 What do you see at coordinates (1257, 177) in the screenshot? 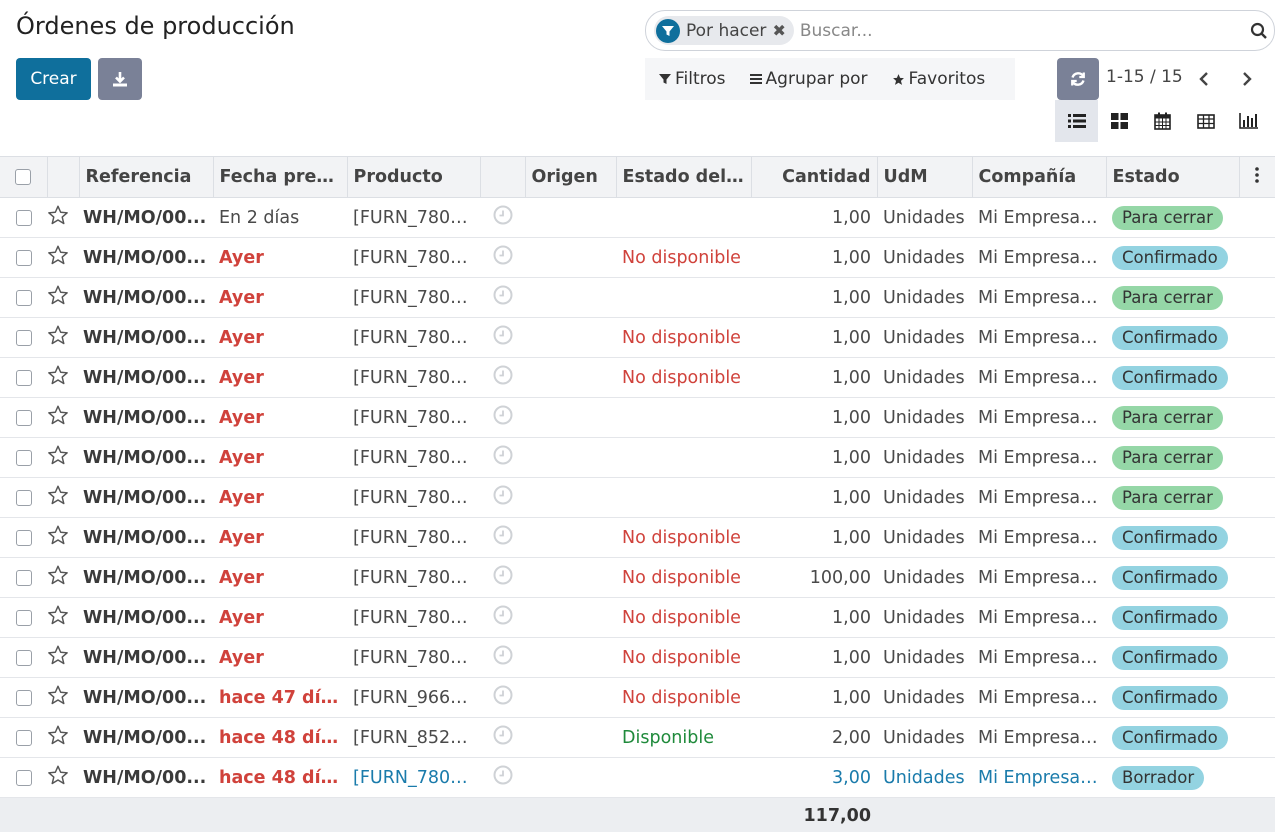
I see `optional-columns-toggle` at bounding box center [1257, 177].